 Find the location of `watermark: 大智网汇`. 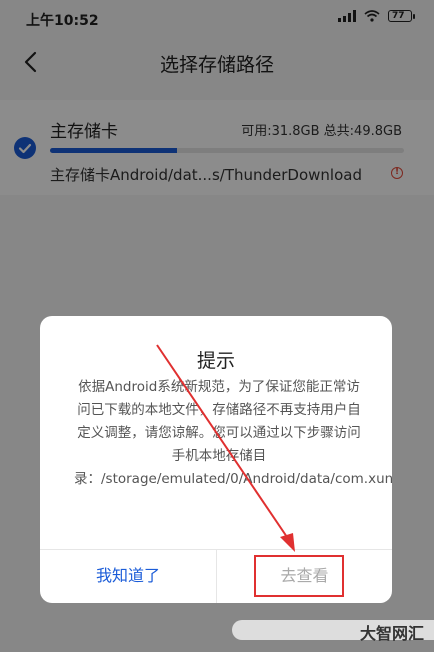

watermark: 大智网汇 is located at coordinates (391, 633).